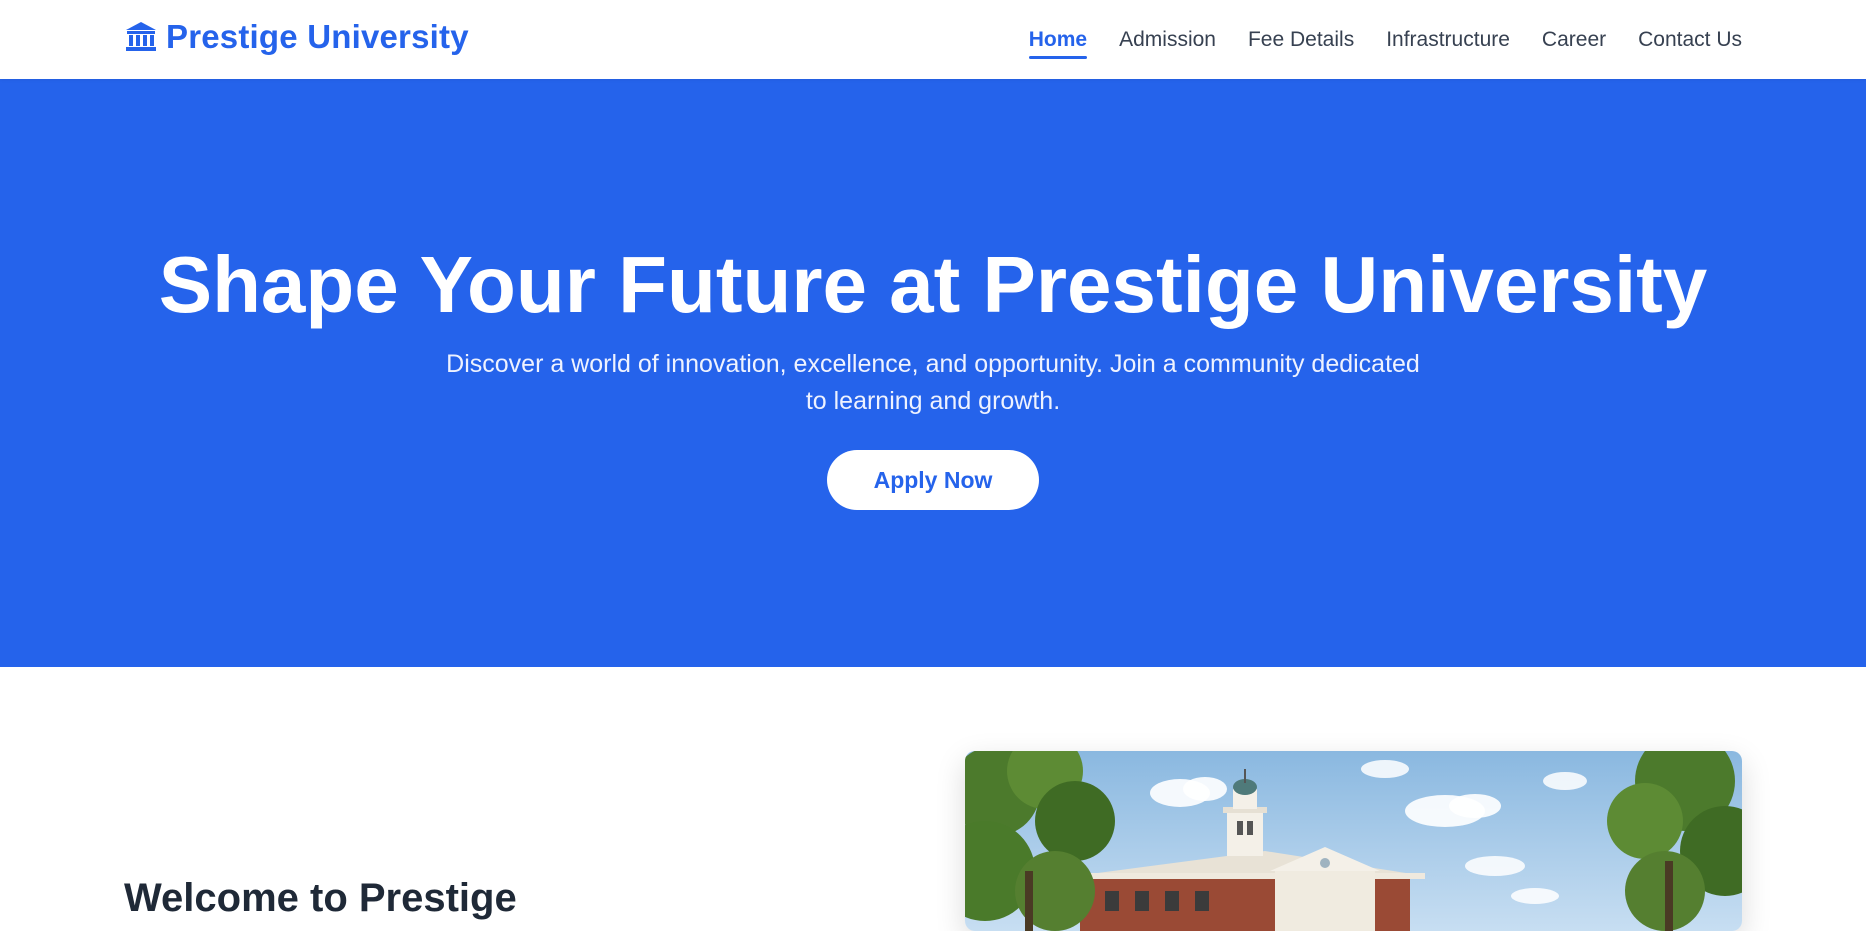  I want to click on campus-building-illustration, so click(1353, 841).